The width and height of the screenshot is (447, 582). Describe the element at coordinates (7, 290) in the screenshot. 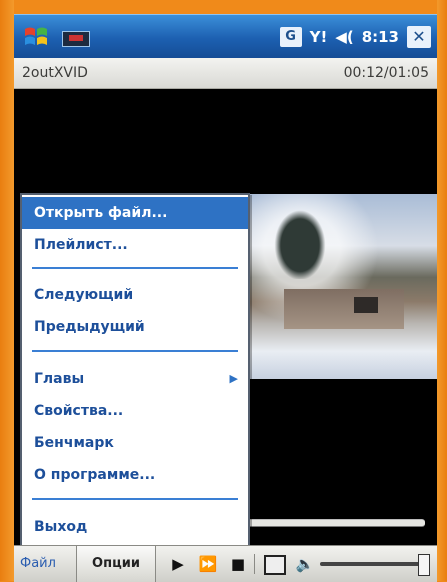

I see `device-frame-left` at that location.